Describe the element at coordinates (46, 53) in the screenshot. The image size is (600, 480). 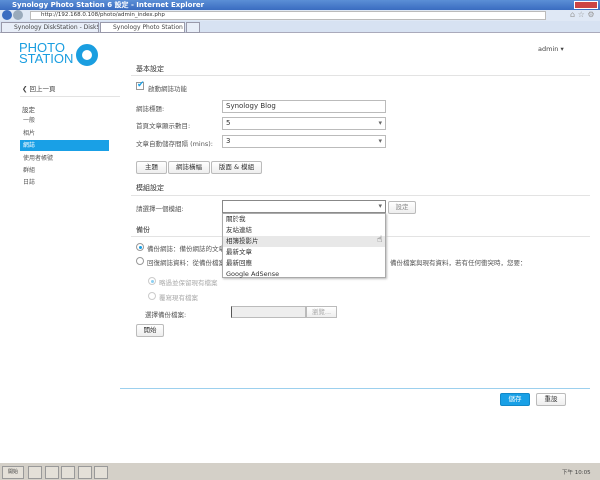
I see `logo: PHOTO STATION` at that location.